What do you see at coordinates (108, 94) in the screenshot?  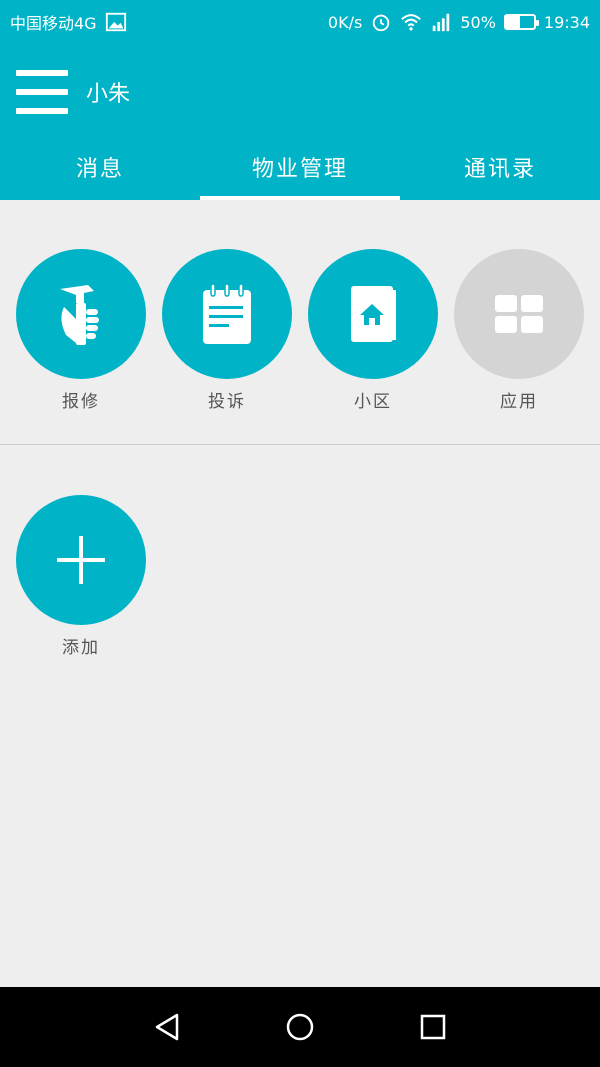 I see `page-title: 小朱` at bounding box center [108, 94].